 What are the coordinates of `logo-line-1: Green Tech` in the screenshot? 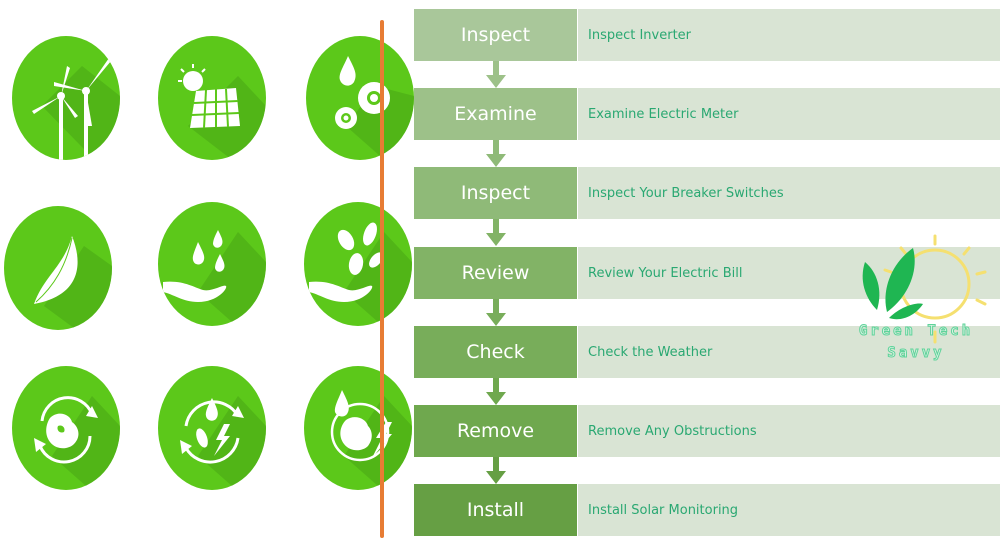 It's located at (916, 331).